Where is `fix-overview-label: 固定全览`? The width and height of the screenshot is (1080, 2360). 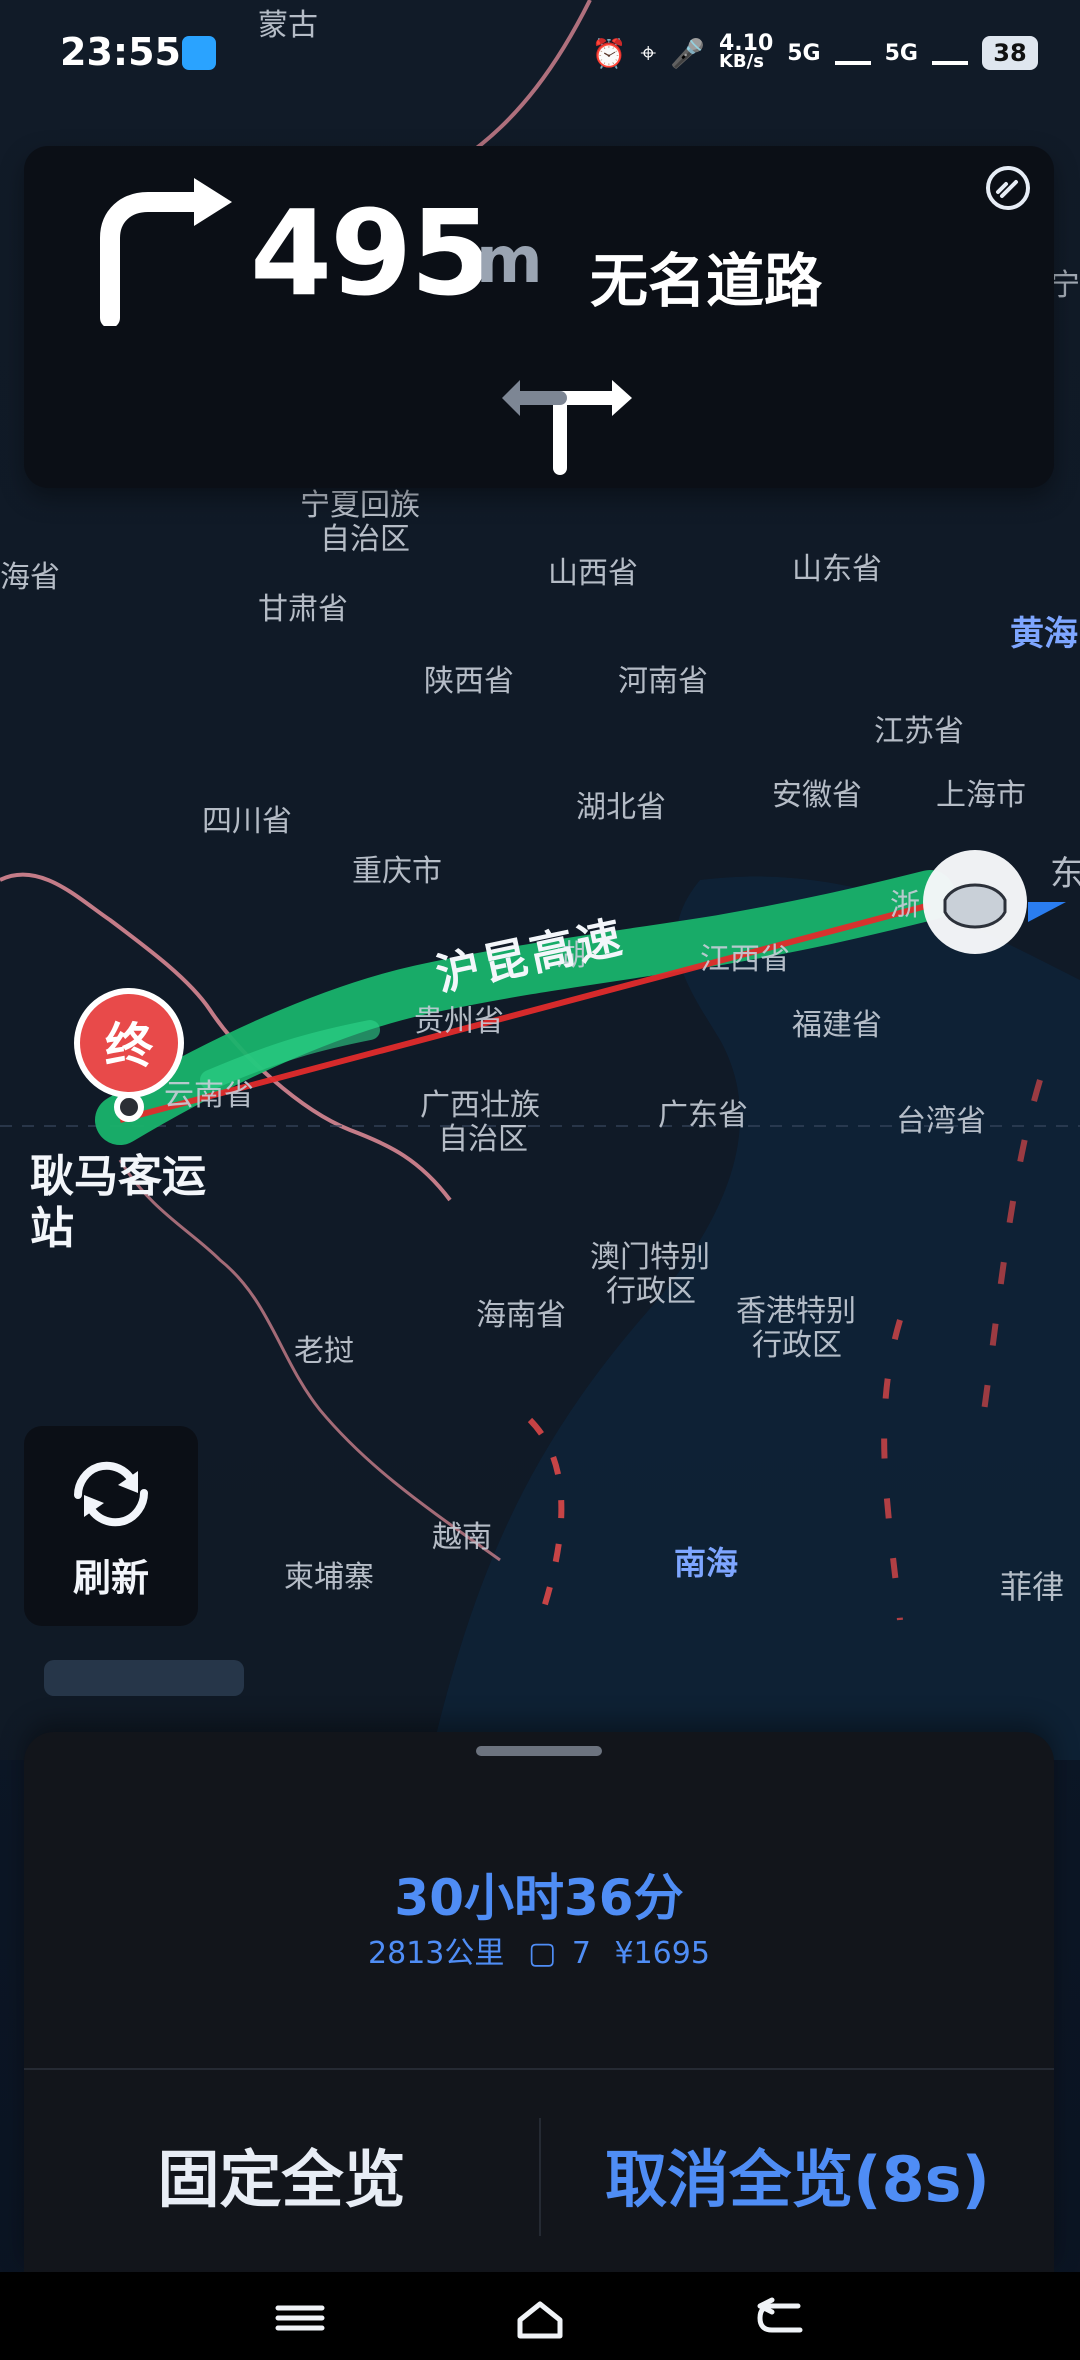
fix-overview-label: 固定全览 is located at coordinates (281, 2179).